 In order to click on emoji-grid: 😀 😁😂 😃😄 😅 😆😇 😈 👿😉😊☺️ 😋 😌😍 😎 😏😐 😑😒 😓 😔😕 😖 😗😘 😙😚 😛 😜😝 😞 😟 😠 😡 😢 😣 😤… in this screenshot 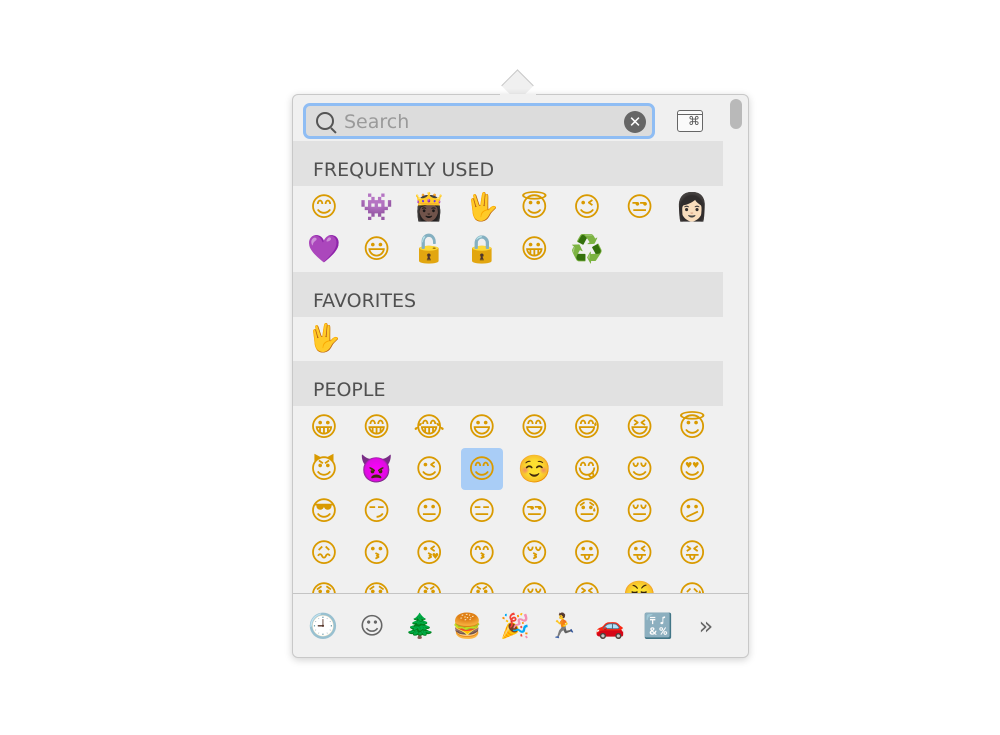, I will do `click(508, 500)`.